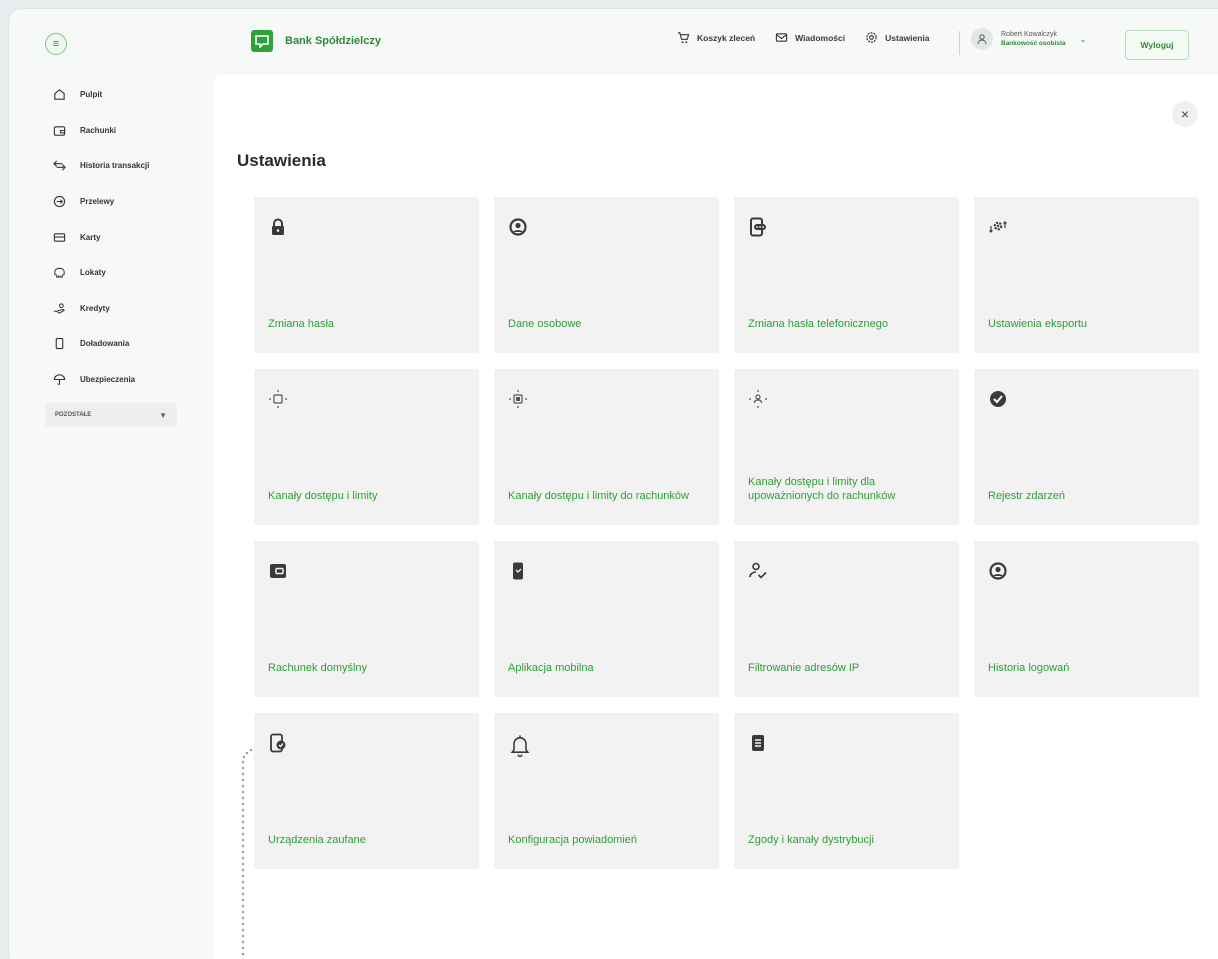 This screenshot has height=959, width=1218. Describe the element at coordinates (982, 39) in the screenshot. I see `avatar` at that location.